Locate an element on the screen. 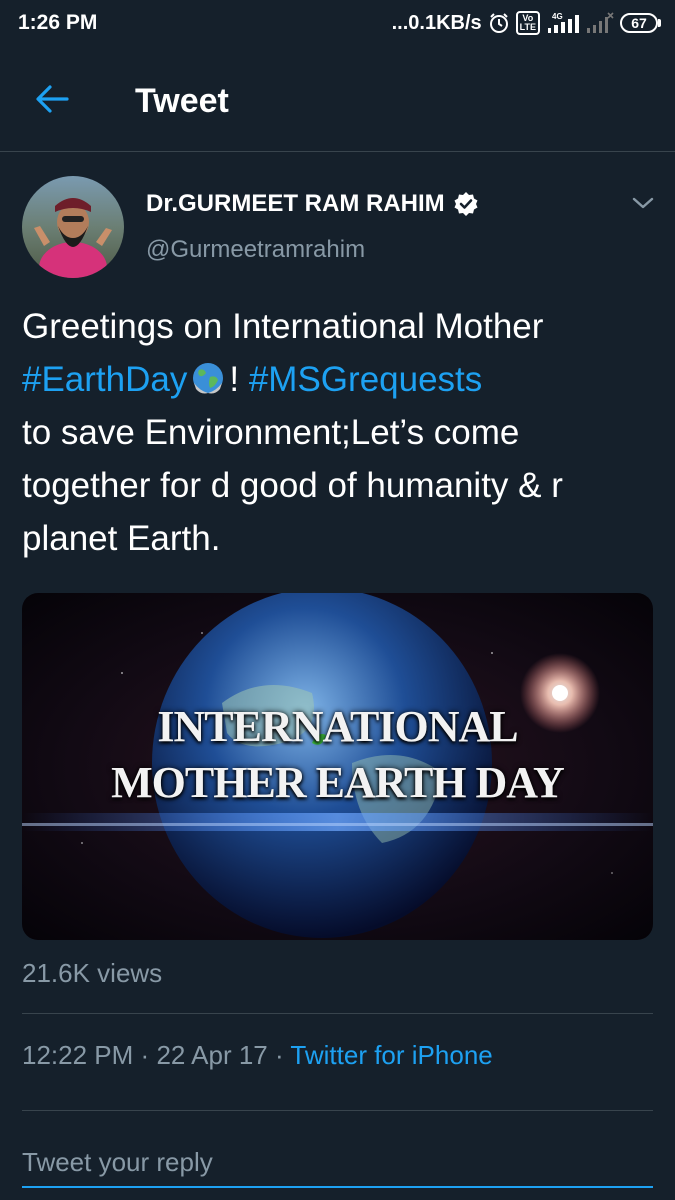 The height and width of the screenshot is (1200, 675). verified-badge-icon is located at coordinates (466, 204).